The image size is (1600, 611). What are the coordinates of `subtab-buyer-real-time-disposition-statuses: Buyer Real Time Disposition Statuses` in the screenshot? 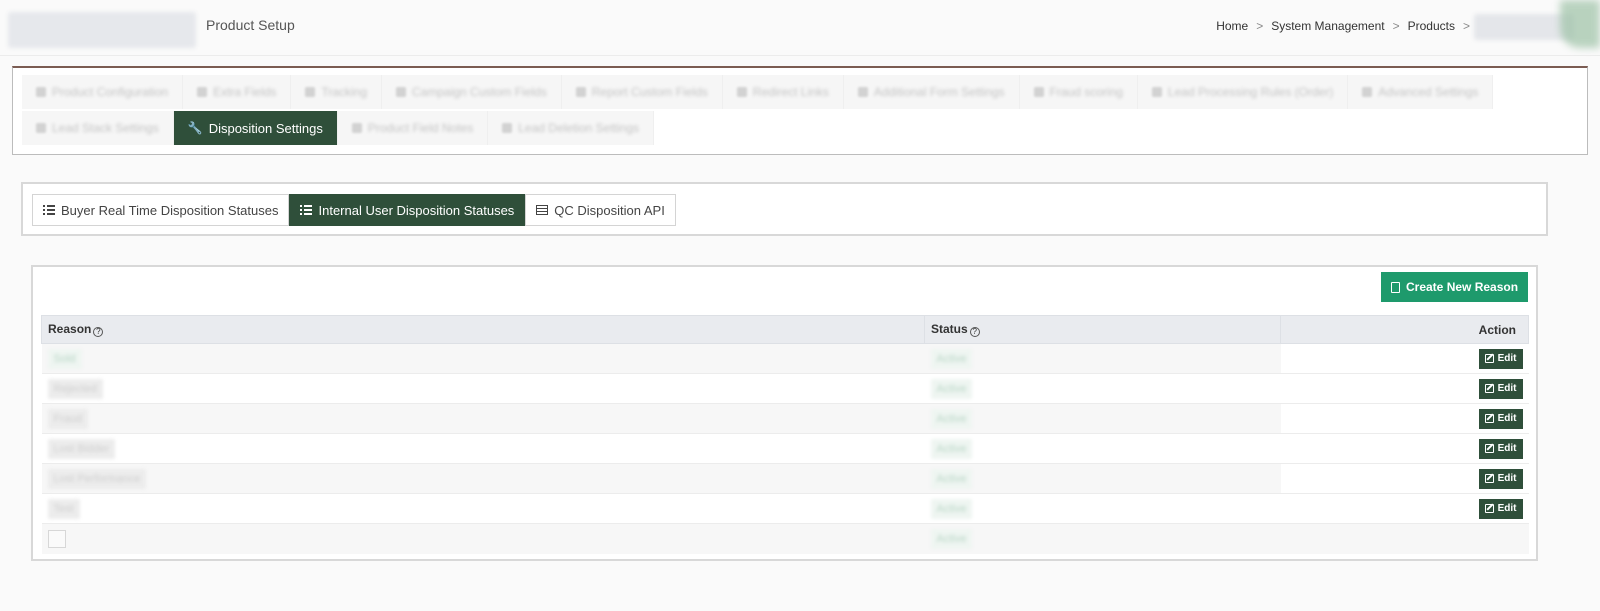 It's located at (161, 210).